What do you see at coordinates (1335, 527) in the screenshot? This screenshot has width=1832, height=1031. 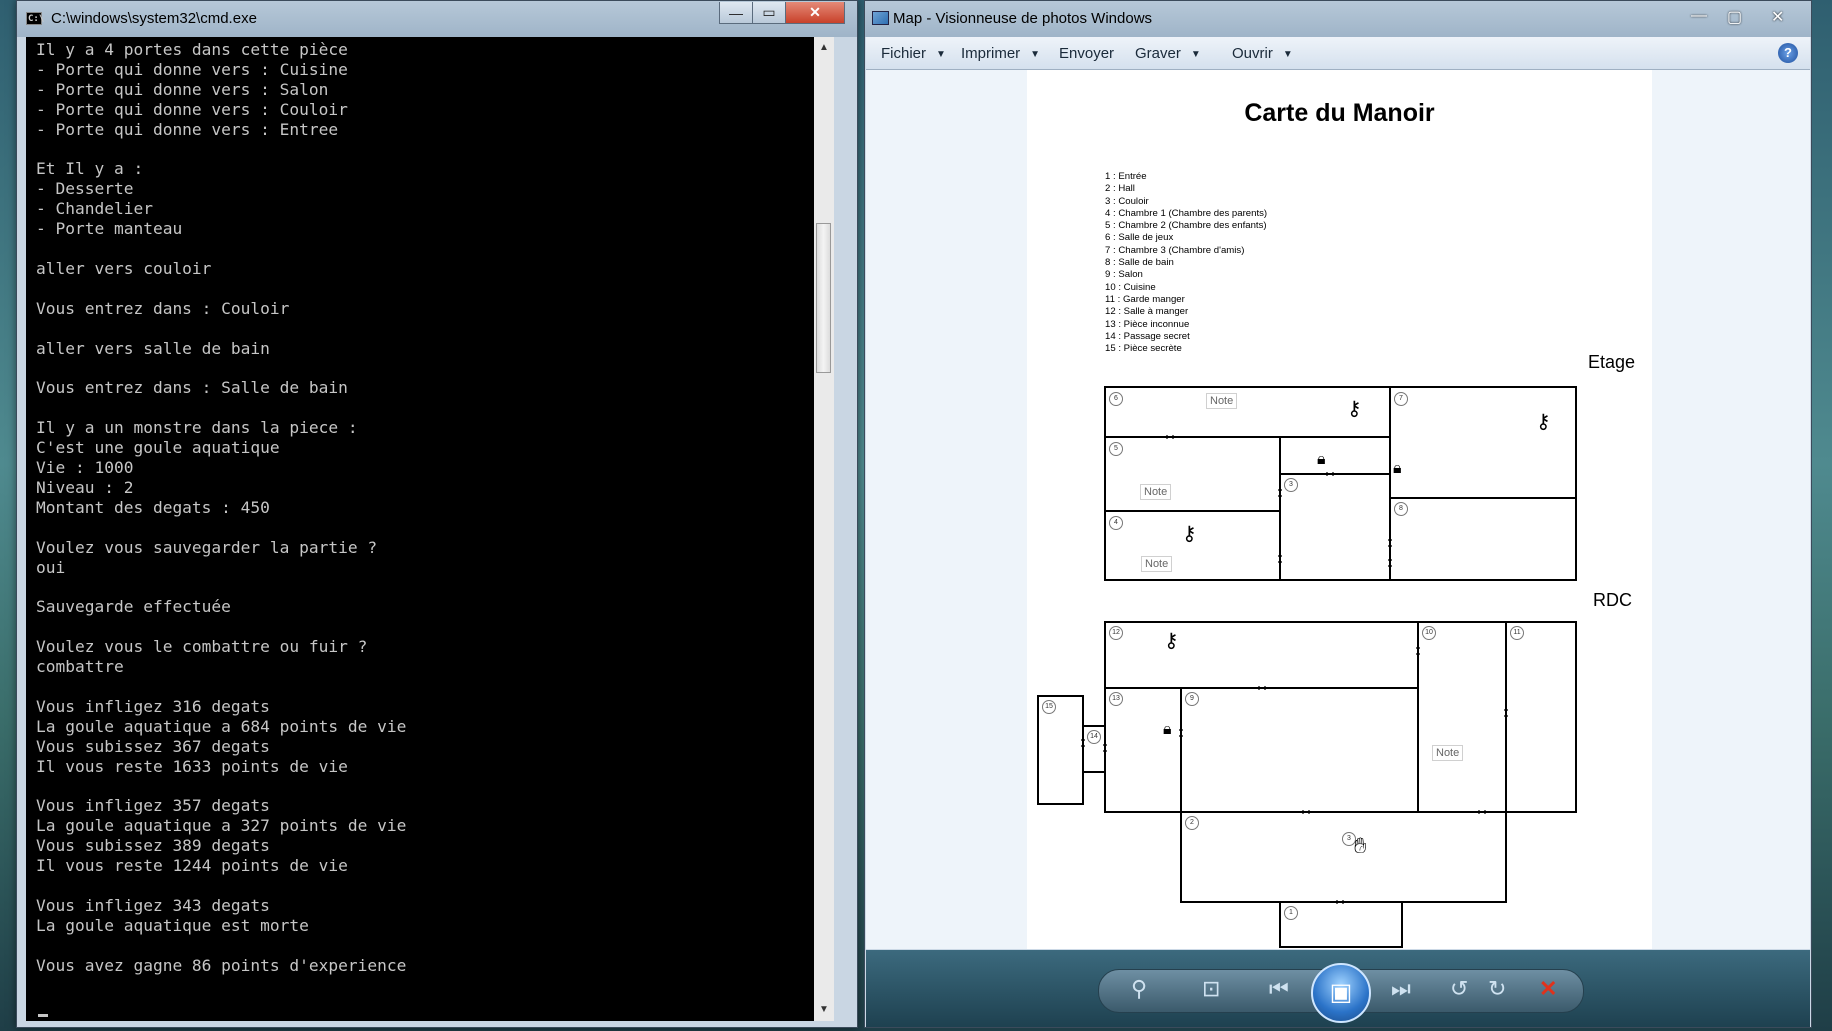 I see `room-3-outline` at bounding box center [1335, 527].